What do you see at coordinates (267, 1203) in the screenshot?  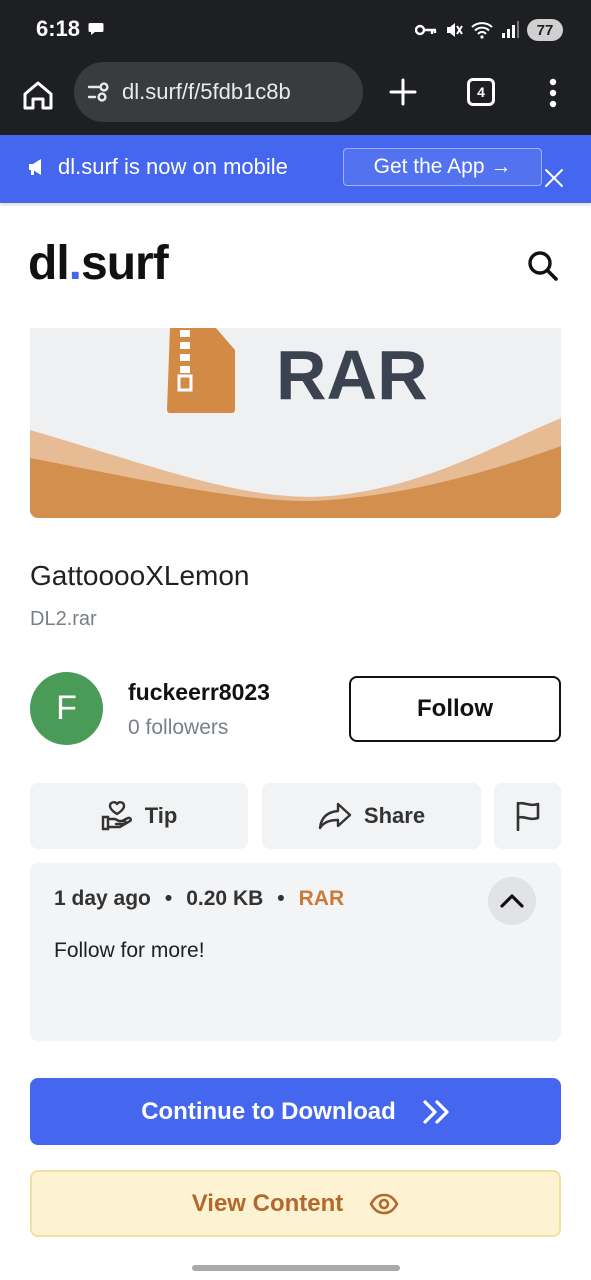 I see `view-label: View Content` at bounding box center [267, 1203].